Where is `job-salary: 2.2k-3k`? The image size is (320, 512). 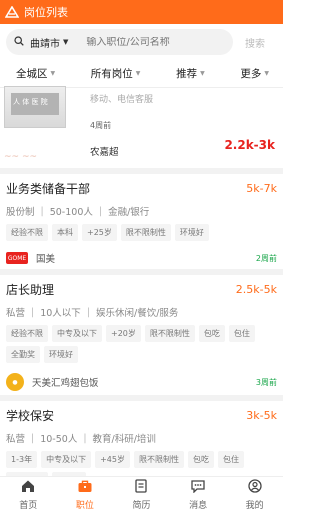 job-salary: 2.2k-3k is located at coordinates (249, 145).